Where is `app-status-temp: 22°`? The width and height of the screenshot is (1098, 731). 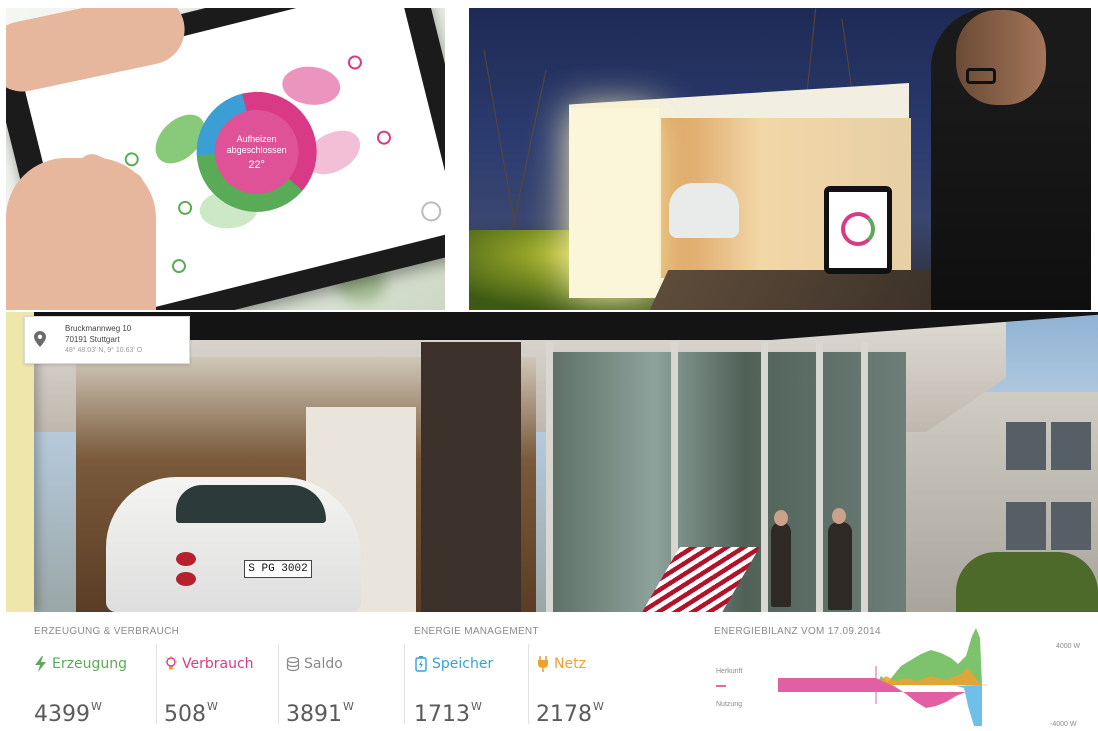 app-status-temp: 22° is located at coordinates (256, 164).